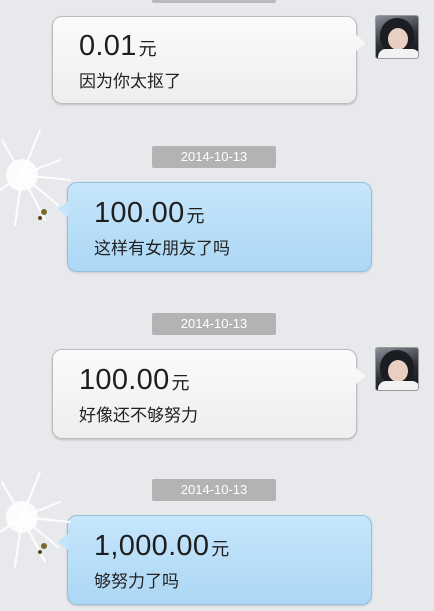 This screenshot has height=611, width=434. What do you see at coordinates (138, 416) in the screenshot?
I see `transfer-note: 好像还不够努力` at bounding box center [138, 416].